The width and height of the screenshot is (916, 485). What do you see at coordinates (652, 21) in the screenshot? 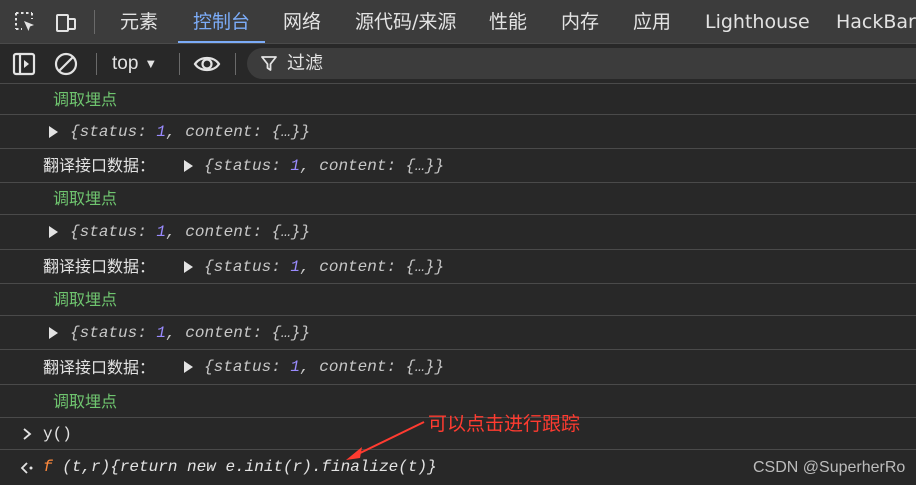
I see `tab-application: 应用` at bounding box center [652, 21].